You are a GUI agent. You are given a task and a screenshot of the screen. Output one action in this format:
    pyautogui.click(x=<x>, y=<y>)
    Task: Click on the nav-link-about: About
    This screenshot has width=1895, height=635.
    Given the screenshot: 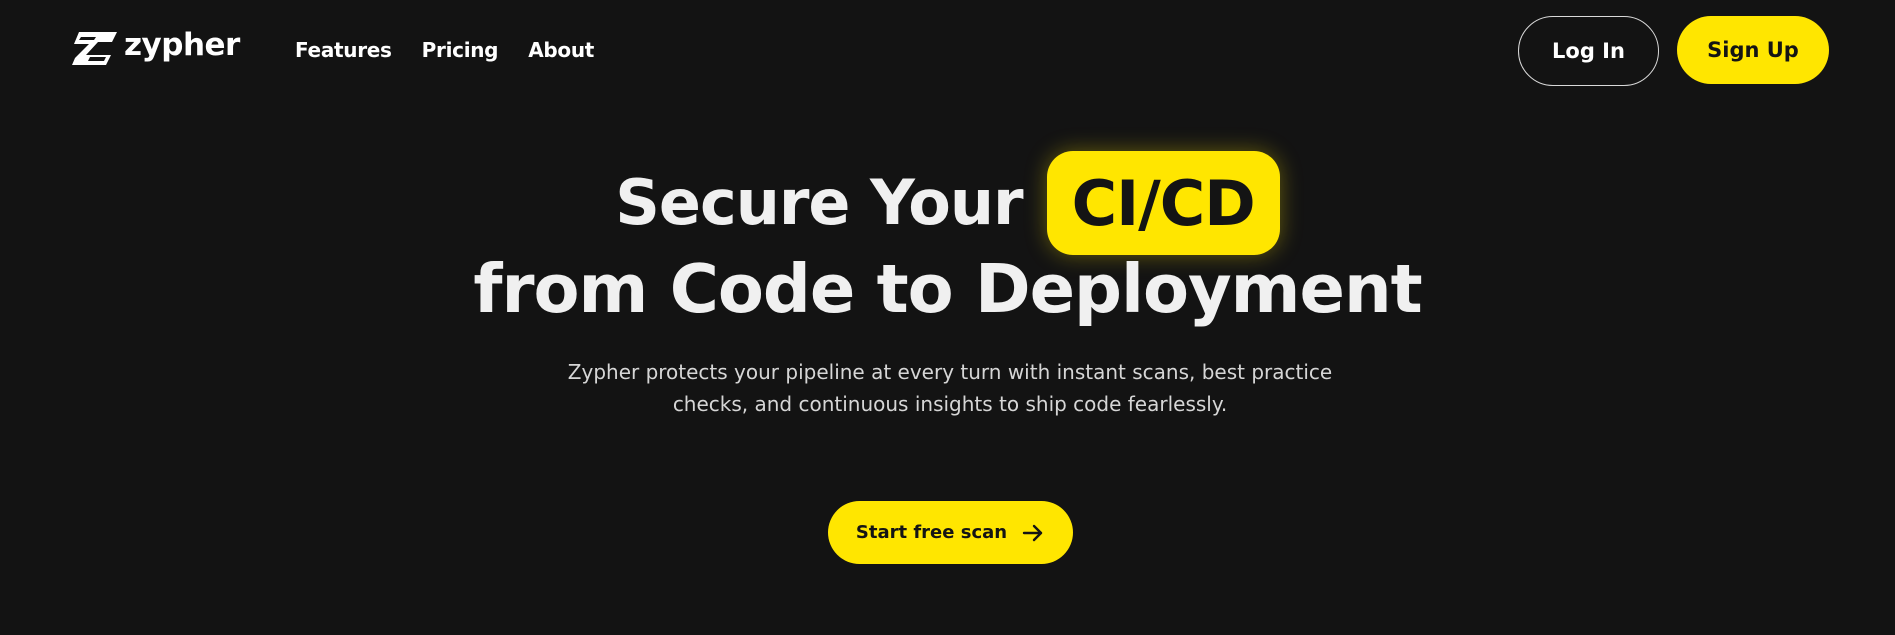 What is the action you would take?
    pyautogui.click(x=561, y=50)
    